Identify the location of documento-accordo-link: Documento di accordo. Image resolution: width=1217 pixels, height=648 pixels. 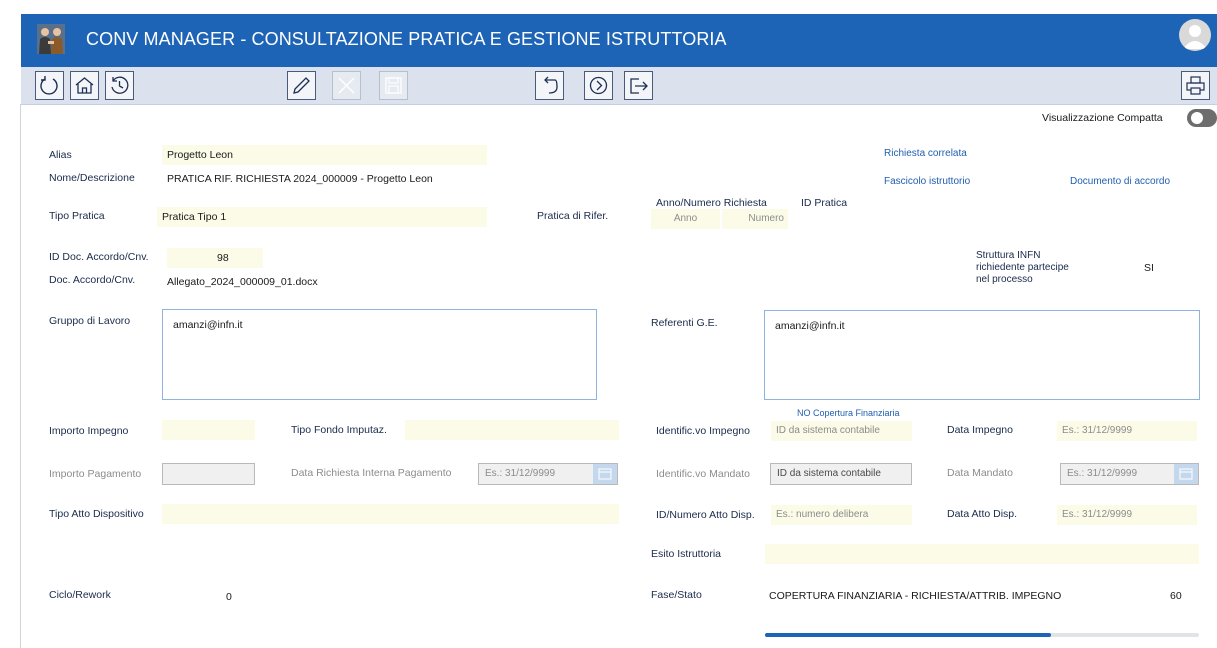
(1120, 181).